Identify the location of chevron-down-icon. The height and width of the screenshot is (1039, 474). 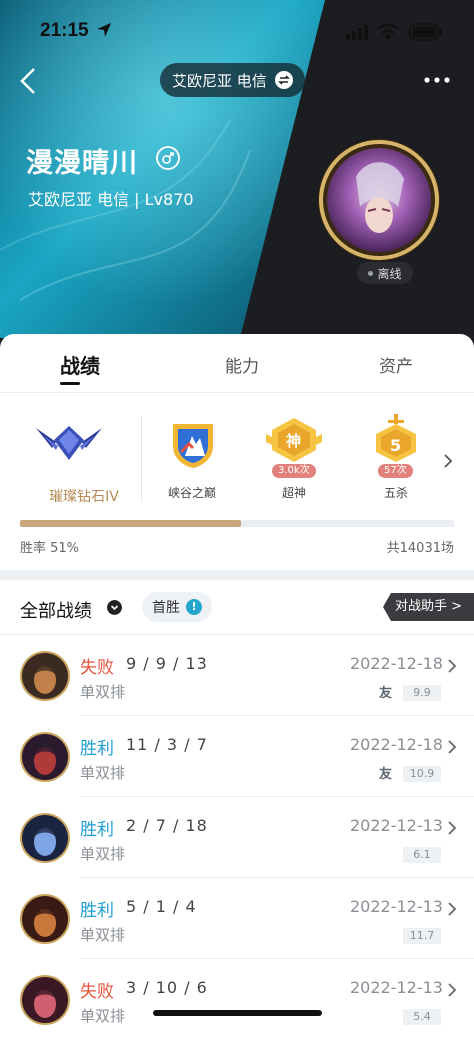
(114, 607).